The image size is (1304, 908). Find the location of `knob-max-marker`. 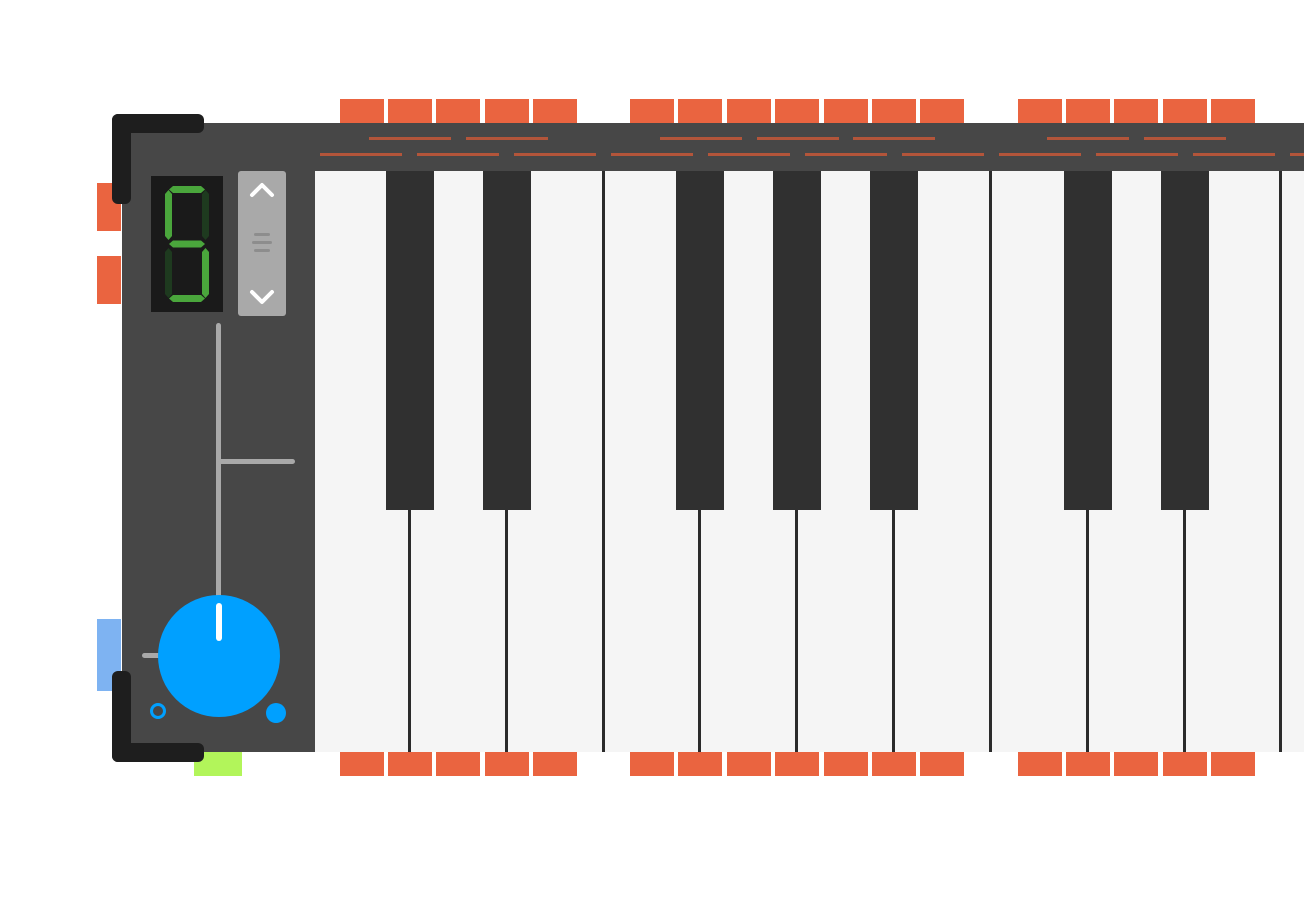

knob-max-marker is located at coordinates (276, 713).